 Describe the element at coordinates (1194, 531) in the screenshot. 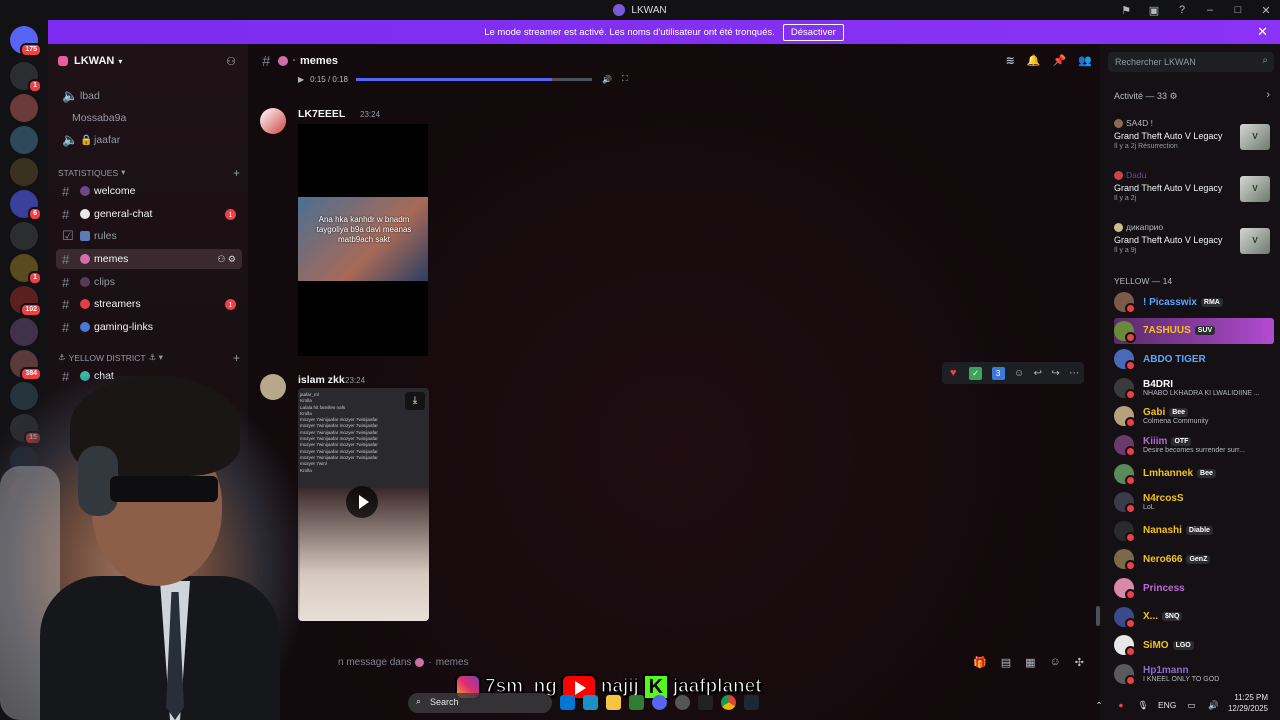

I see `member-row: Nanashi Diable` at that location.